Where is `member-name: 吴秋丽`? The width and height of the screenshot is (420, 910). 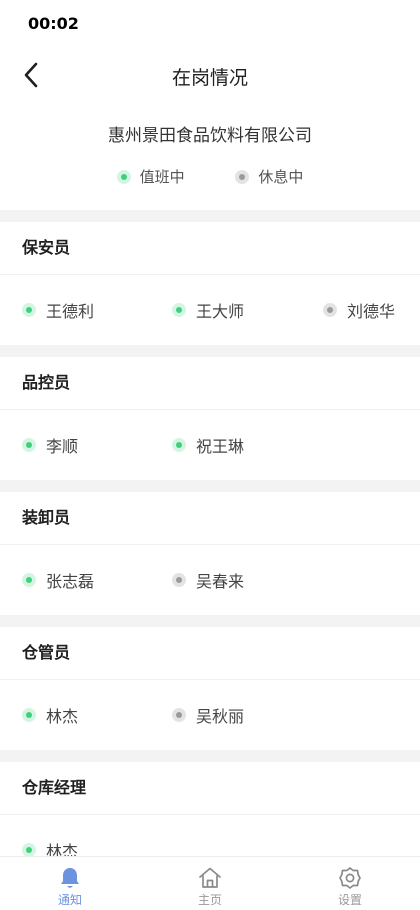 member-name: 吴秋丽 is located at coordinates (220, 716).